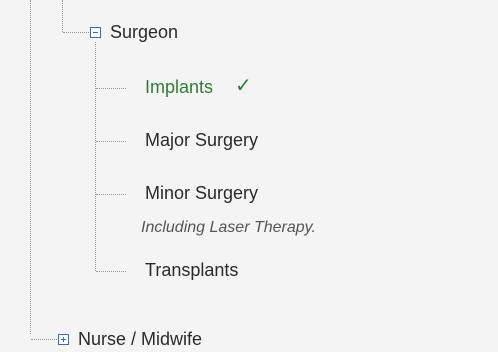 The image size is (498, 352). What do you see at coordinates (243, 86) in the screenshot?
I see `checkmark-icon: ✓` at bounding box center [243, 86].